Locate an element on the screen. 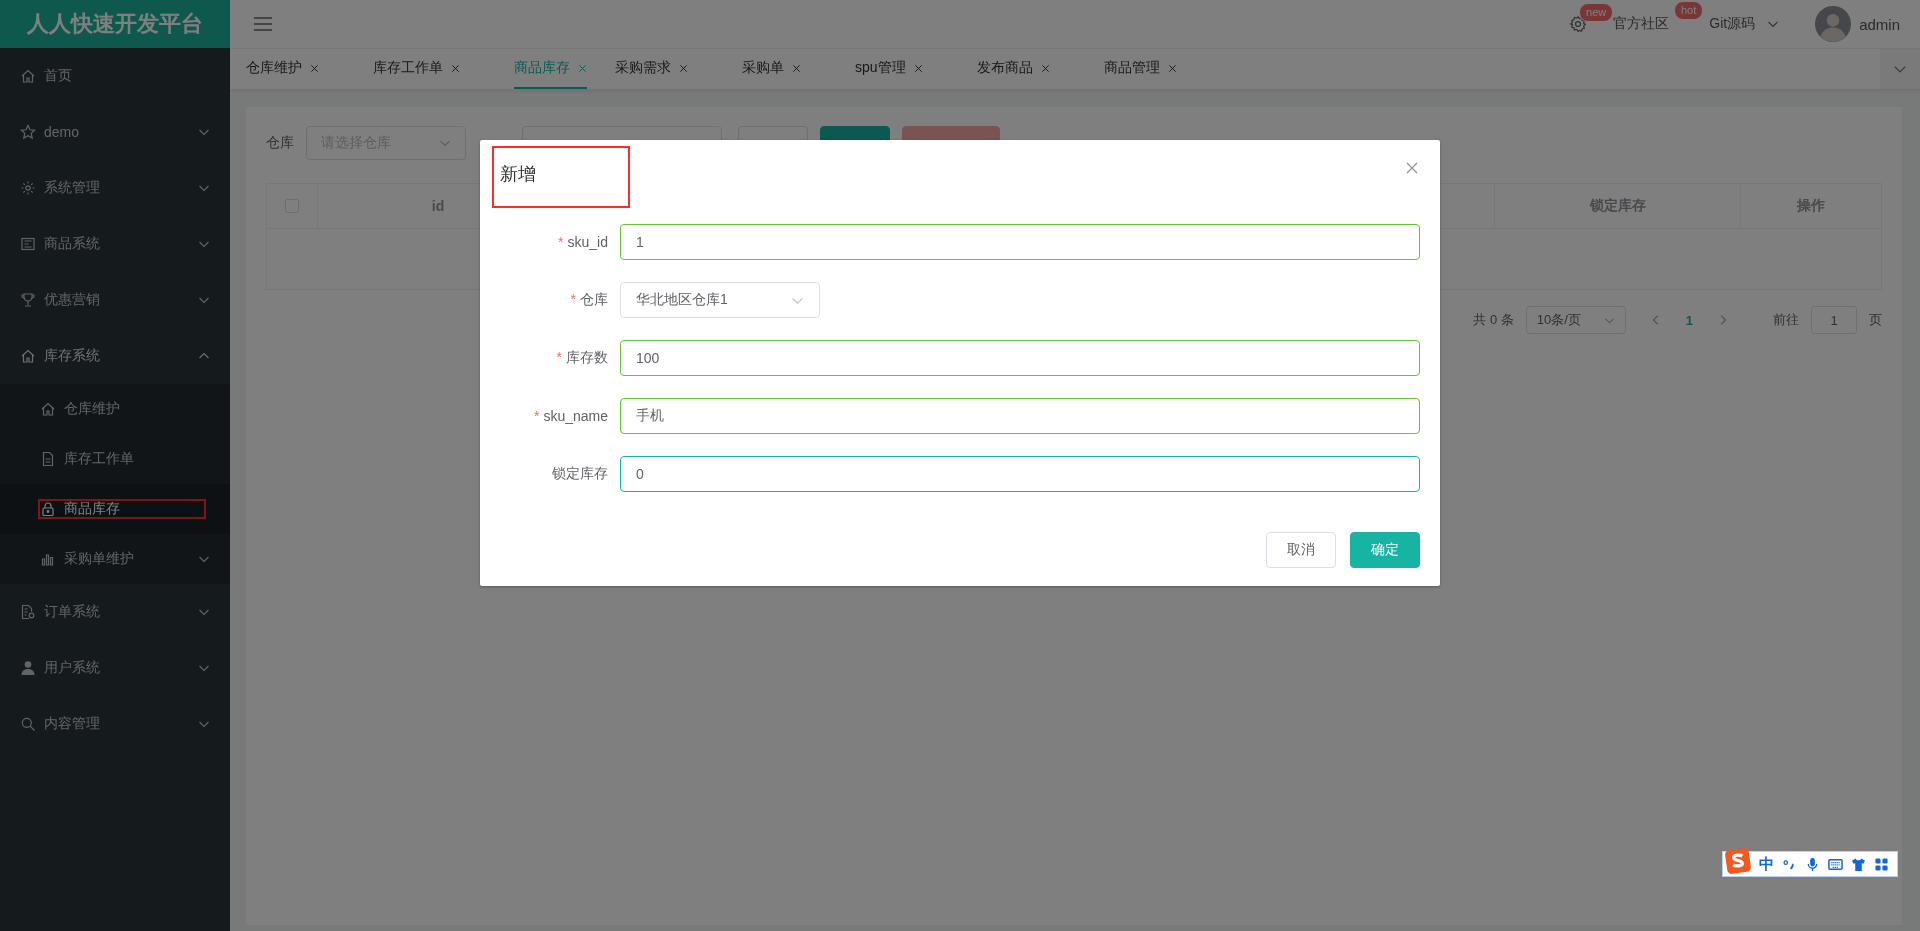  search-icon is located at coordinates (28, 724).